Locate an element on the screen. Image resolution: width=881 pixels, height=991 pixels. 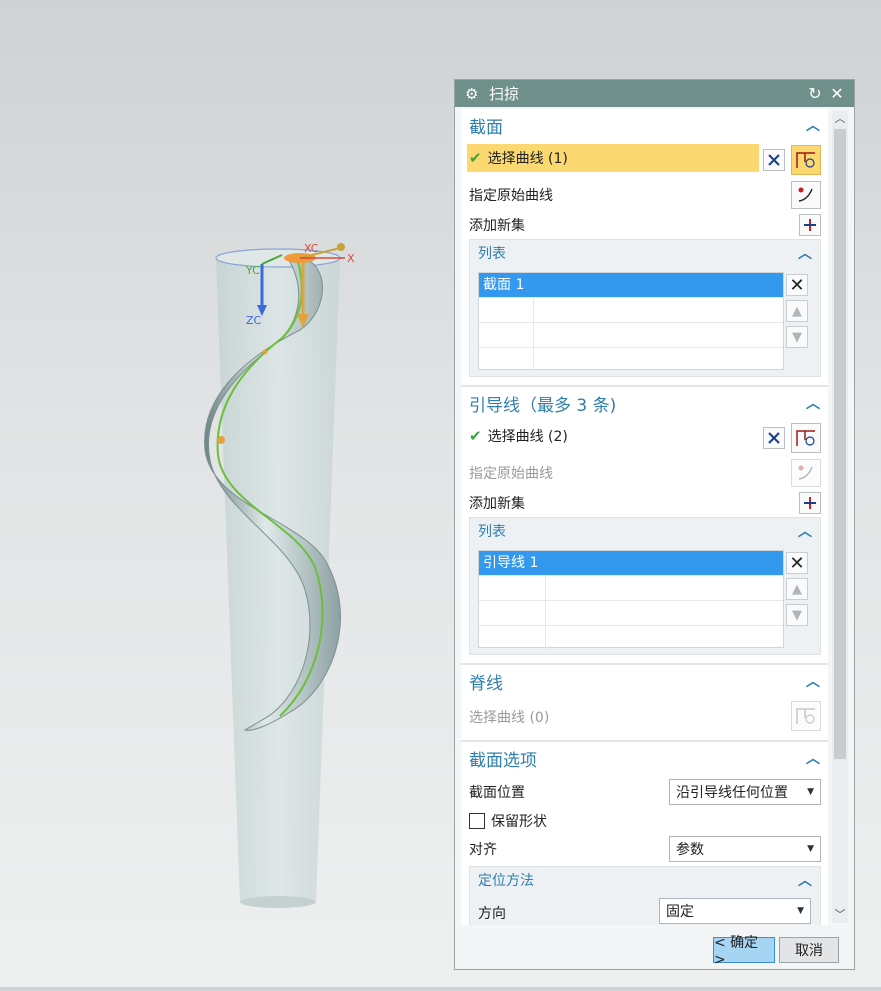
section-select-curve-label: 选择曲线 (1) is located at coordinates (527, 159).